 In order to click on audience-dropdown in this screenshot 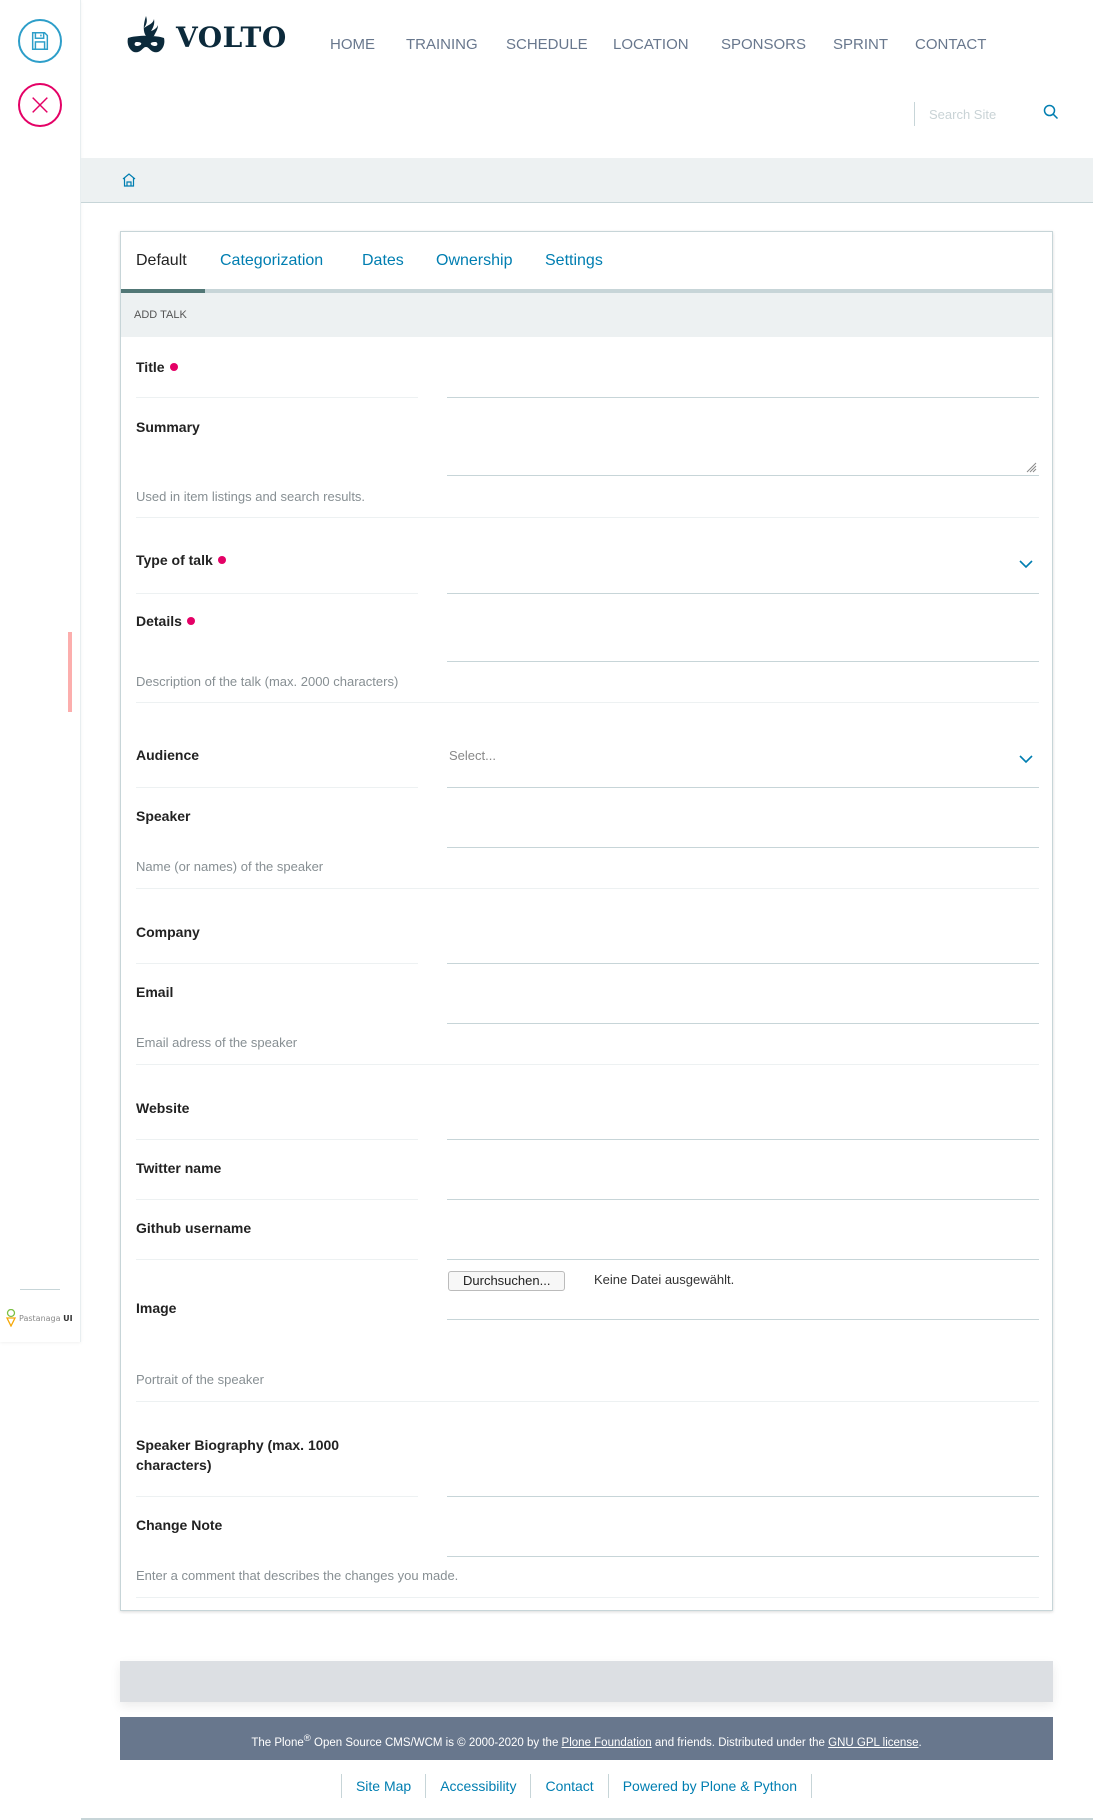, I will do `click(1026, 758)`.